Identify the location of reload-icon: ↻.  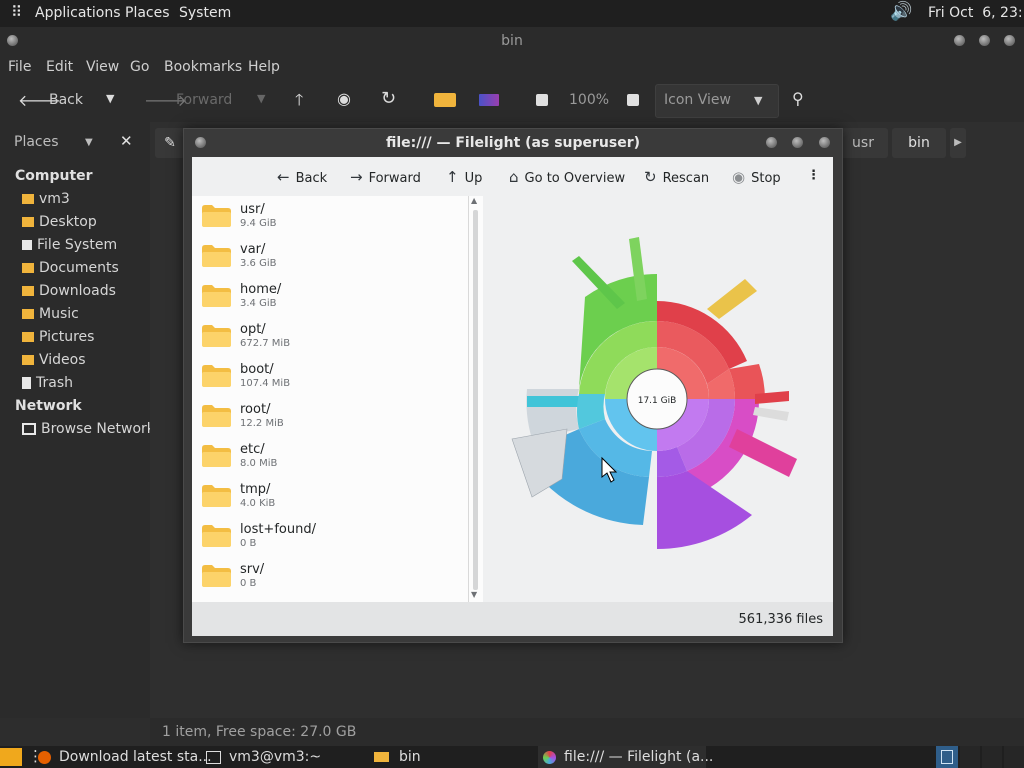
(388, 98).